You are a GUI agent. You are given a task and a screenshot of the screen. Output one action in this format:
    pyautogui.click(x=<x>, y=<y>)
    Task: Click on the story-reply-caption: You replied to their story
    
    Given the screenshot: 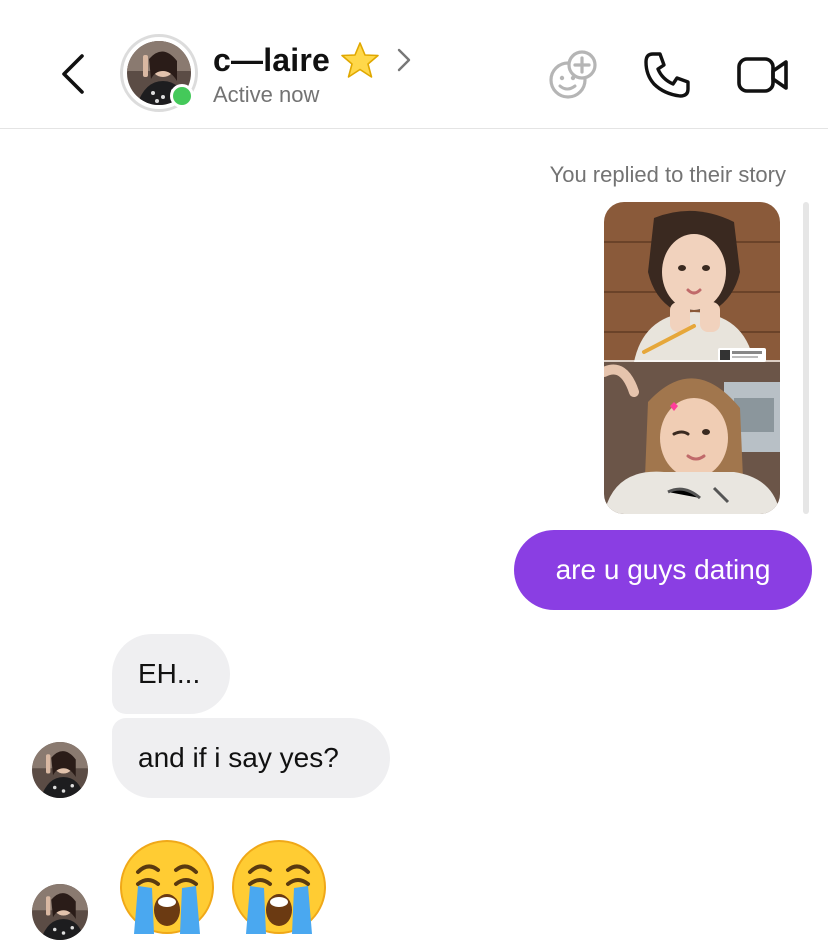 What is the action you would take?
    pyautogui.click(x=667, y=174)
    